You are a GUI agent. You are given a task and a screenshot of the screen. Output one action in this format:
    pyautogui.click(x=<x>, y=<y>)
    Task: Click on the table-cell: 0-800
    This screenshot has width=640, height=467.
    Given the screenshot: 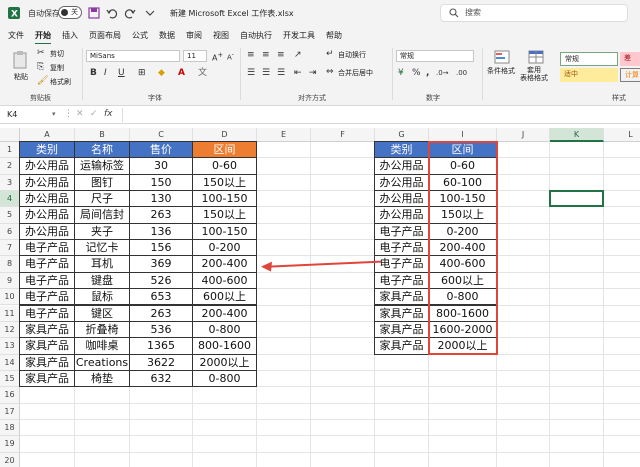 What is the action you would take?
    pyautogui.click(x=224, y=329)
    